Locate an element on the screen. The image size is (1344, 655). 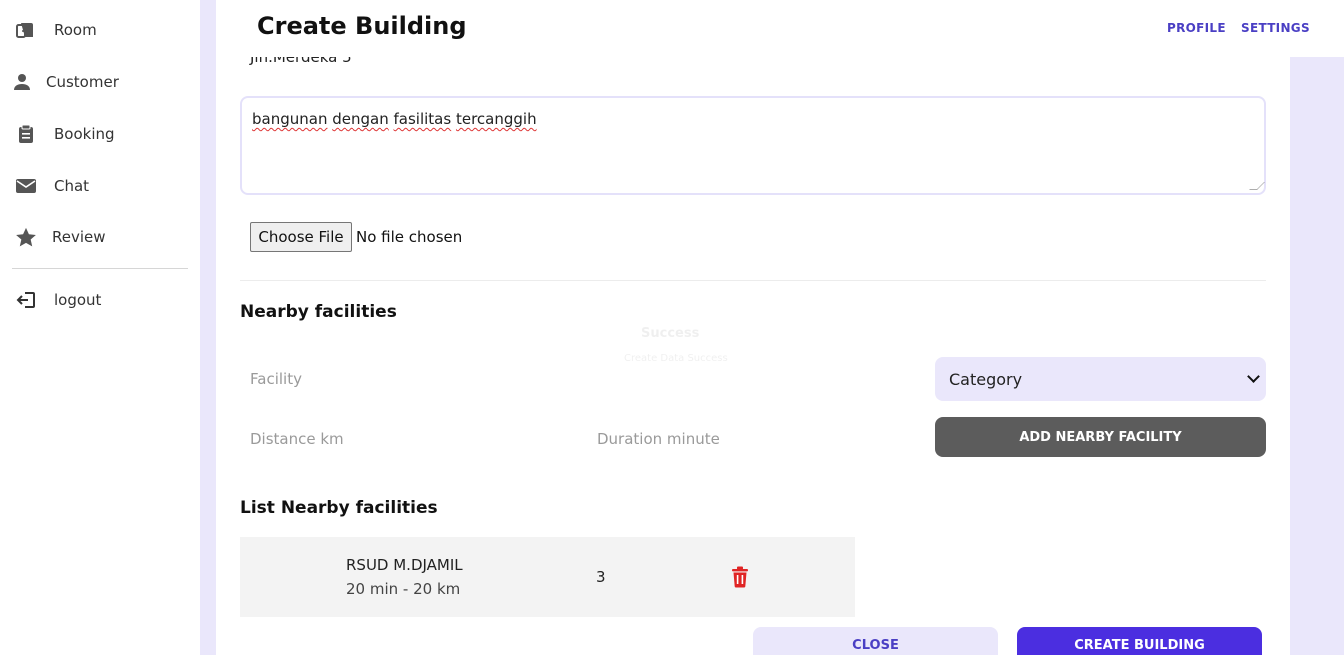
category-select: Category is located at coordinates (1100, 379).